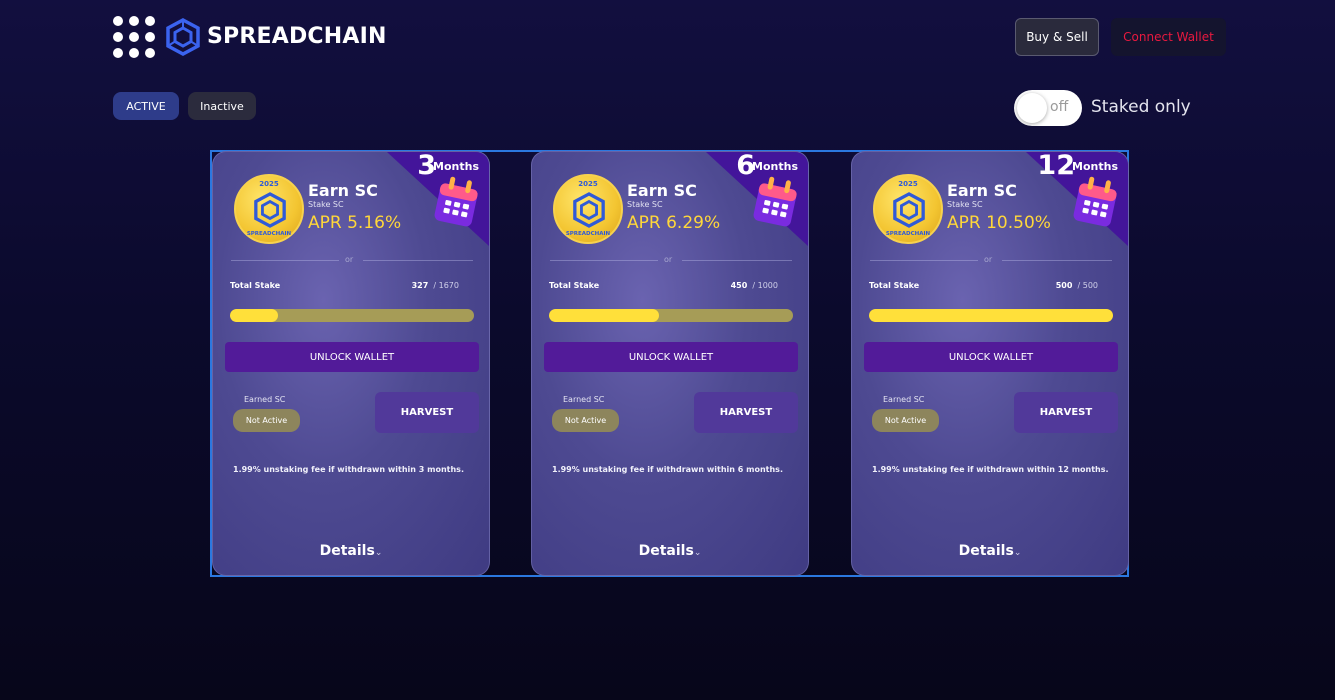 The width and height of the screenshot is (1335, 700). I want to click on staked-only-label: Staked only, so click(1141, 107).